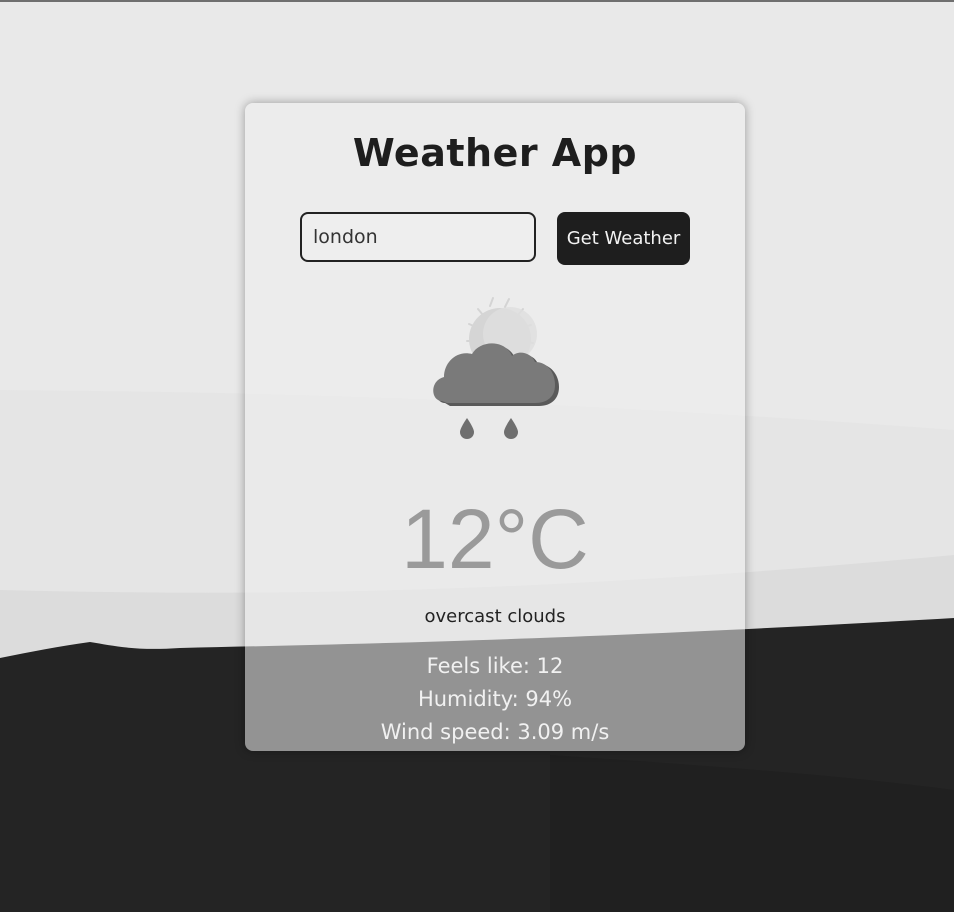 The height and width of the screenshot is (912, 954). I want to click on humidity-text: Humidity: 94%, so click(495, 699).